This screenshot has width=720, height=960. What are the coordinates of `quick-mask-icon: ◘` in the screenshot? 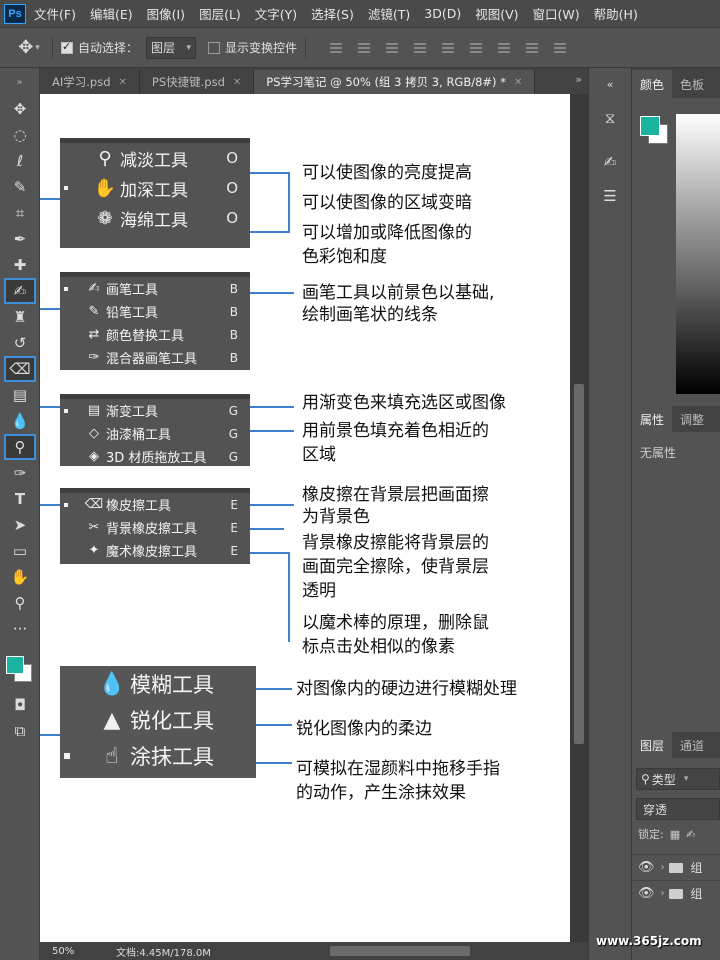 It's located at (20, 705).